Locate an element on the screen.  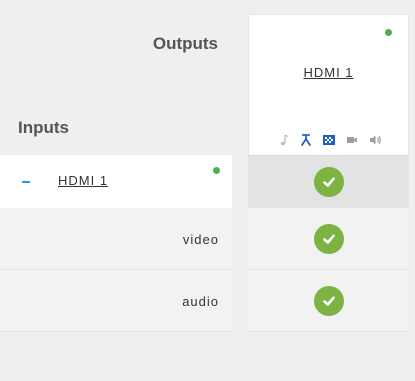
input-subrow-video: video is located at coordinates (116, 239).